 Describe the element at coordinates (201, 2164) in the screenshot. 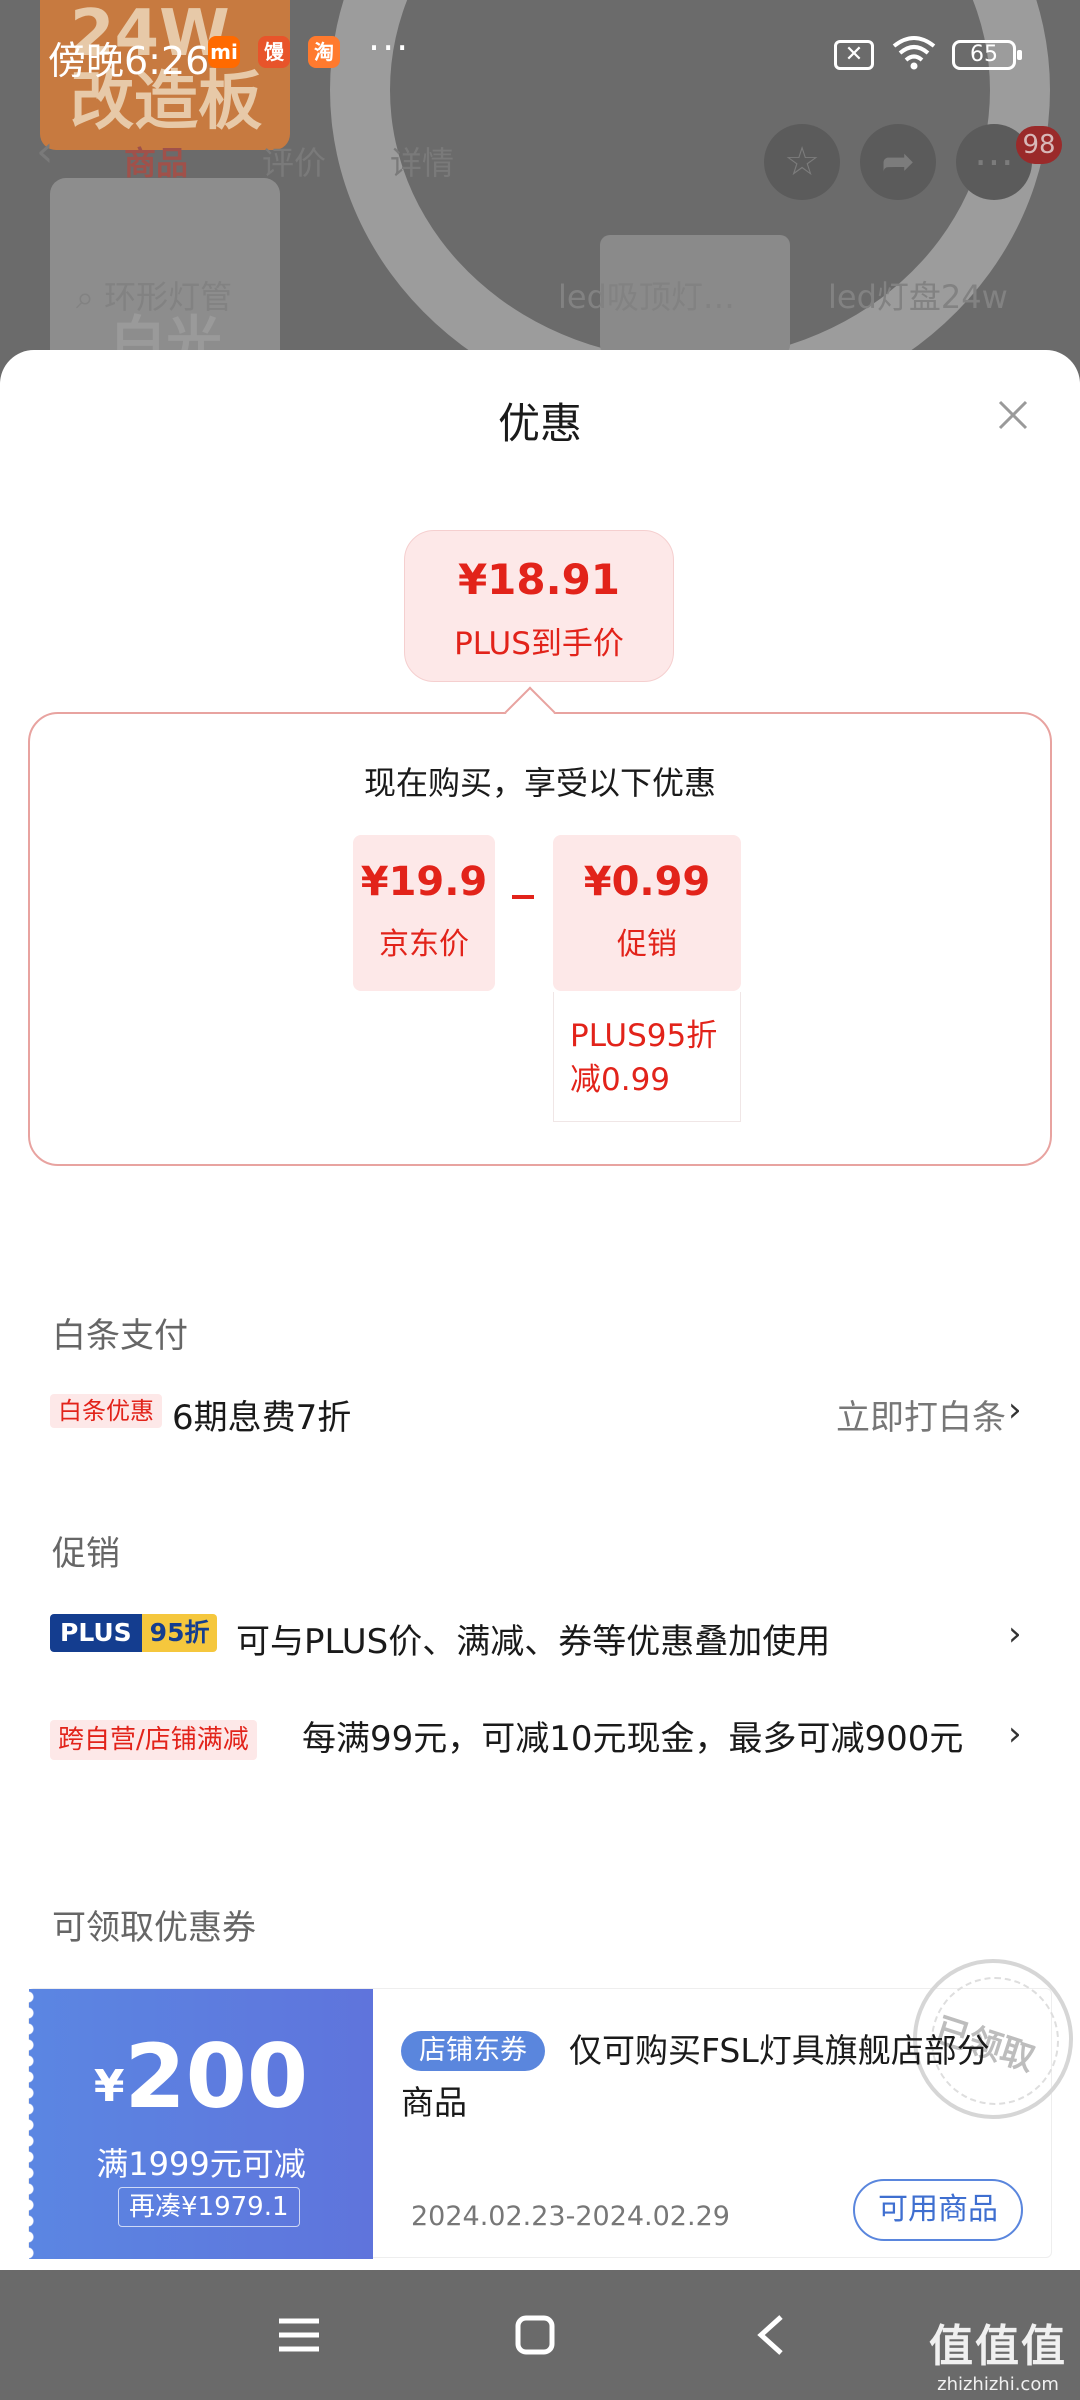

I see `coupon-condition: 满1999元可减` at that location.